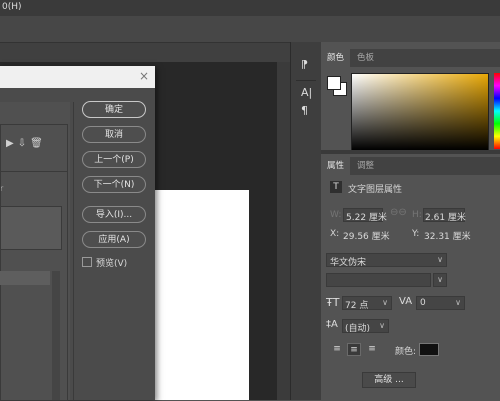 The image size is (500, 401). What do you see at coordinates (114, 184) in the screenshot?
I see `next-button: 下一个(N)` at bounding box center [114, 184].